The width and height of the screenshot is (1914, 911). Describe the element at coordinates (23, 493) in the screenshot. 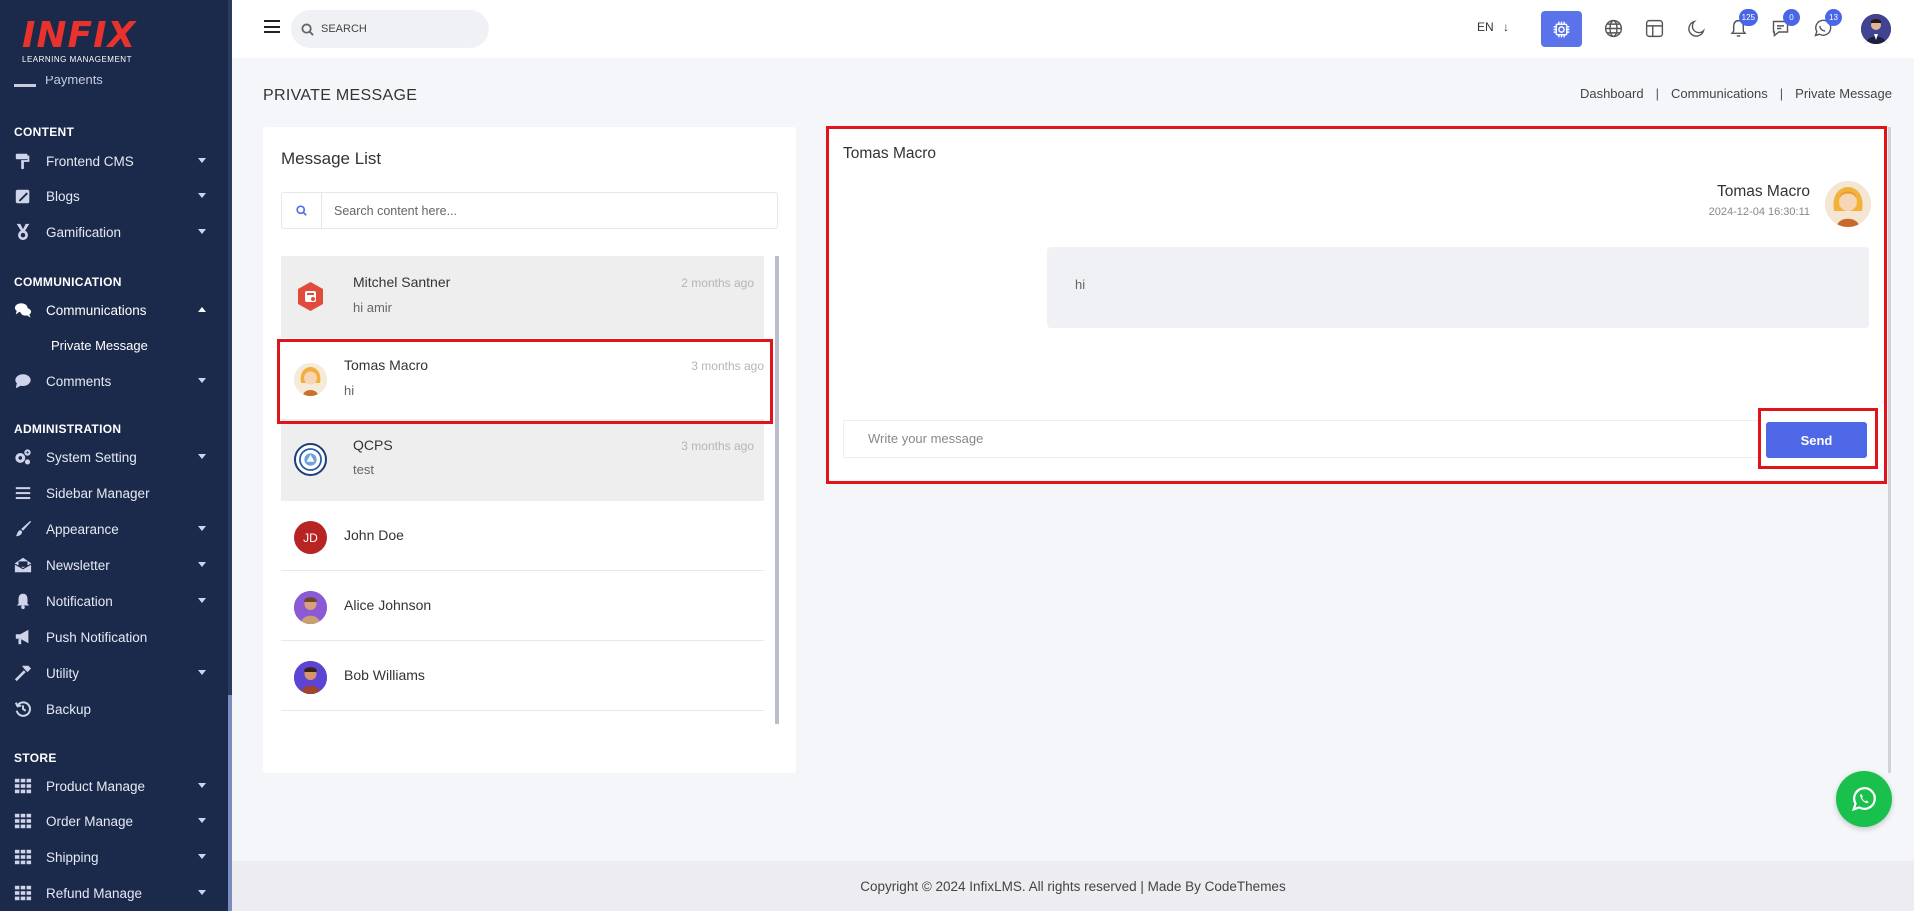

I see `bars-icon` at that location.